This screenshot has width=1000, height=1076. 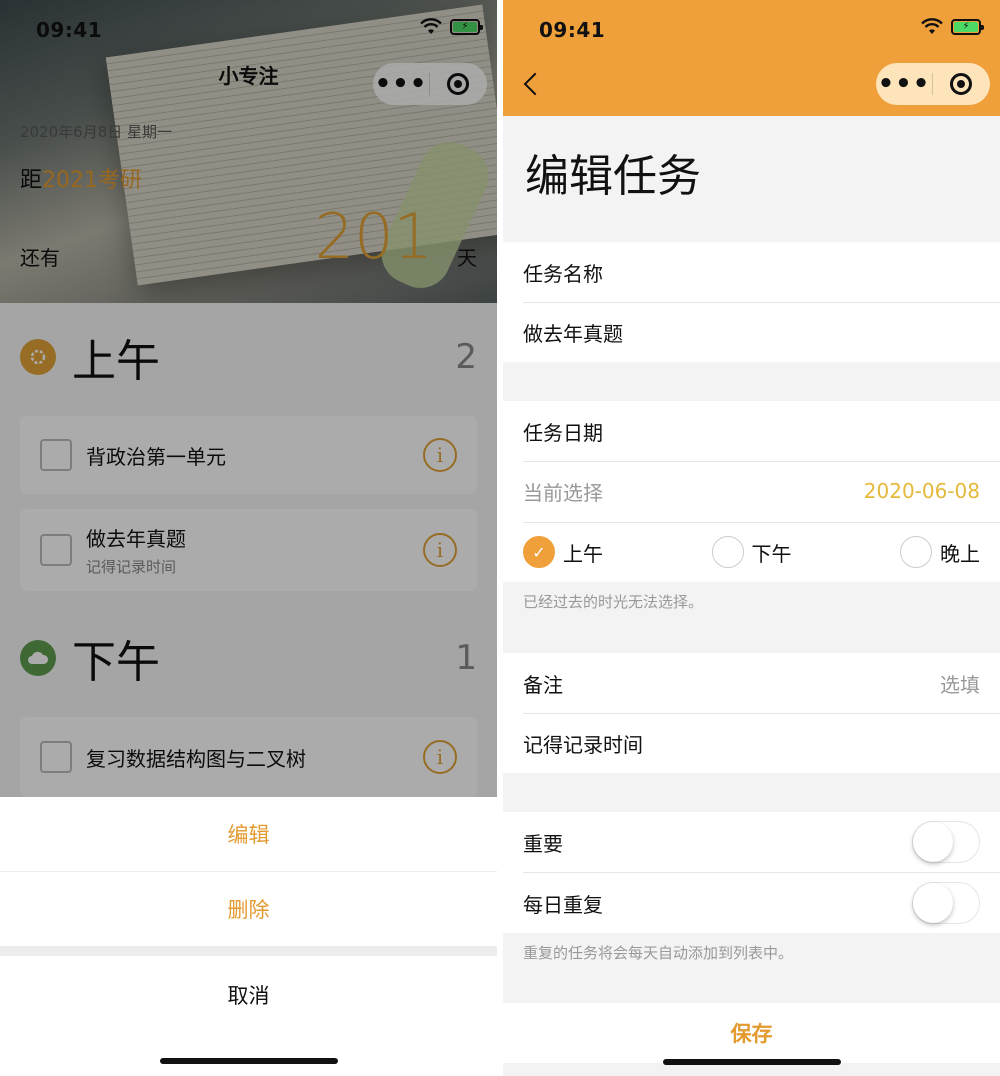 I want to click on daily-repeat-row: 每日重复, so click(x=751, y=903).